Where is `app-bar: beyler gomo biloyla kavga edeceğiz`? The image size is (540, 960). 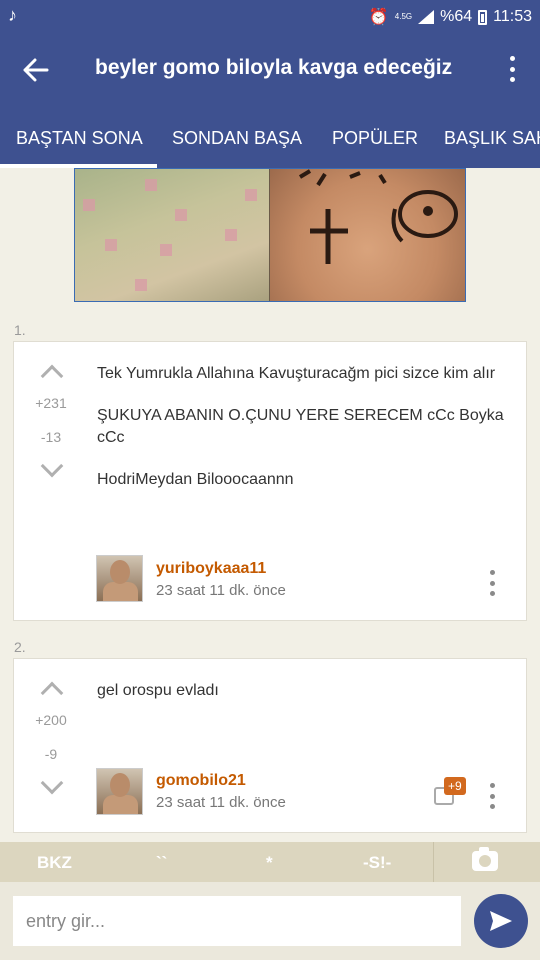
app-bar: beyler gomo biloyla kavga edeceğiz is located at coordinates (270, 69).